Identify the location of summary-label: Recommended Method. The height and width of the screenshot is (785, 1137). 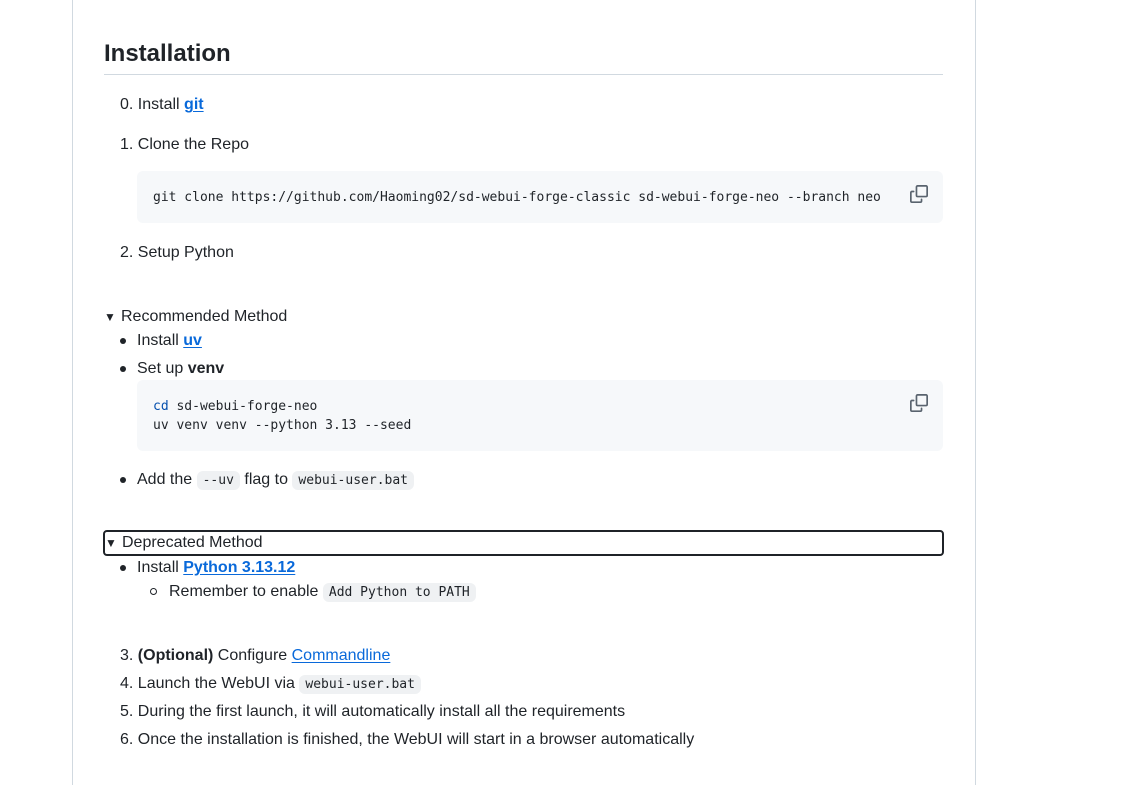
(204, 316).